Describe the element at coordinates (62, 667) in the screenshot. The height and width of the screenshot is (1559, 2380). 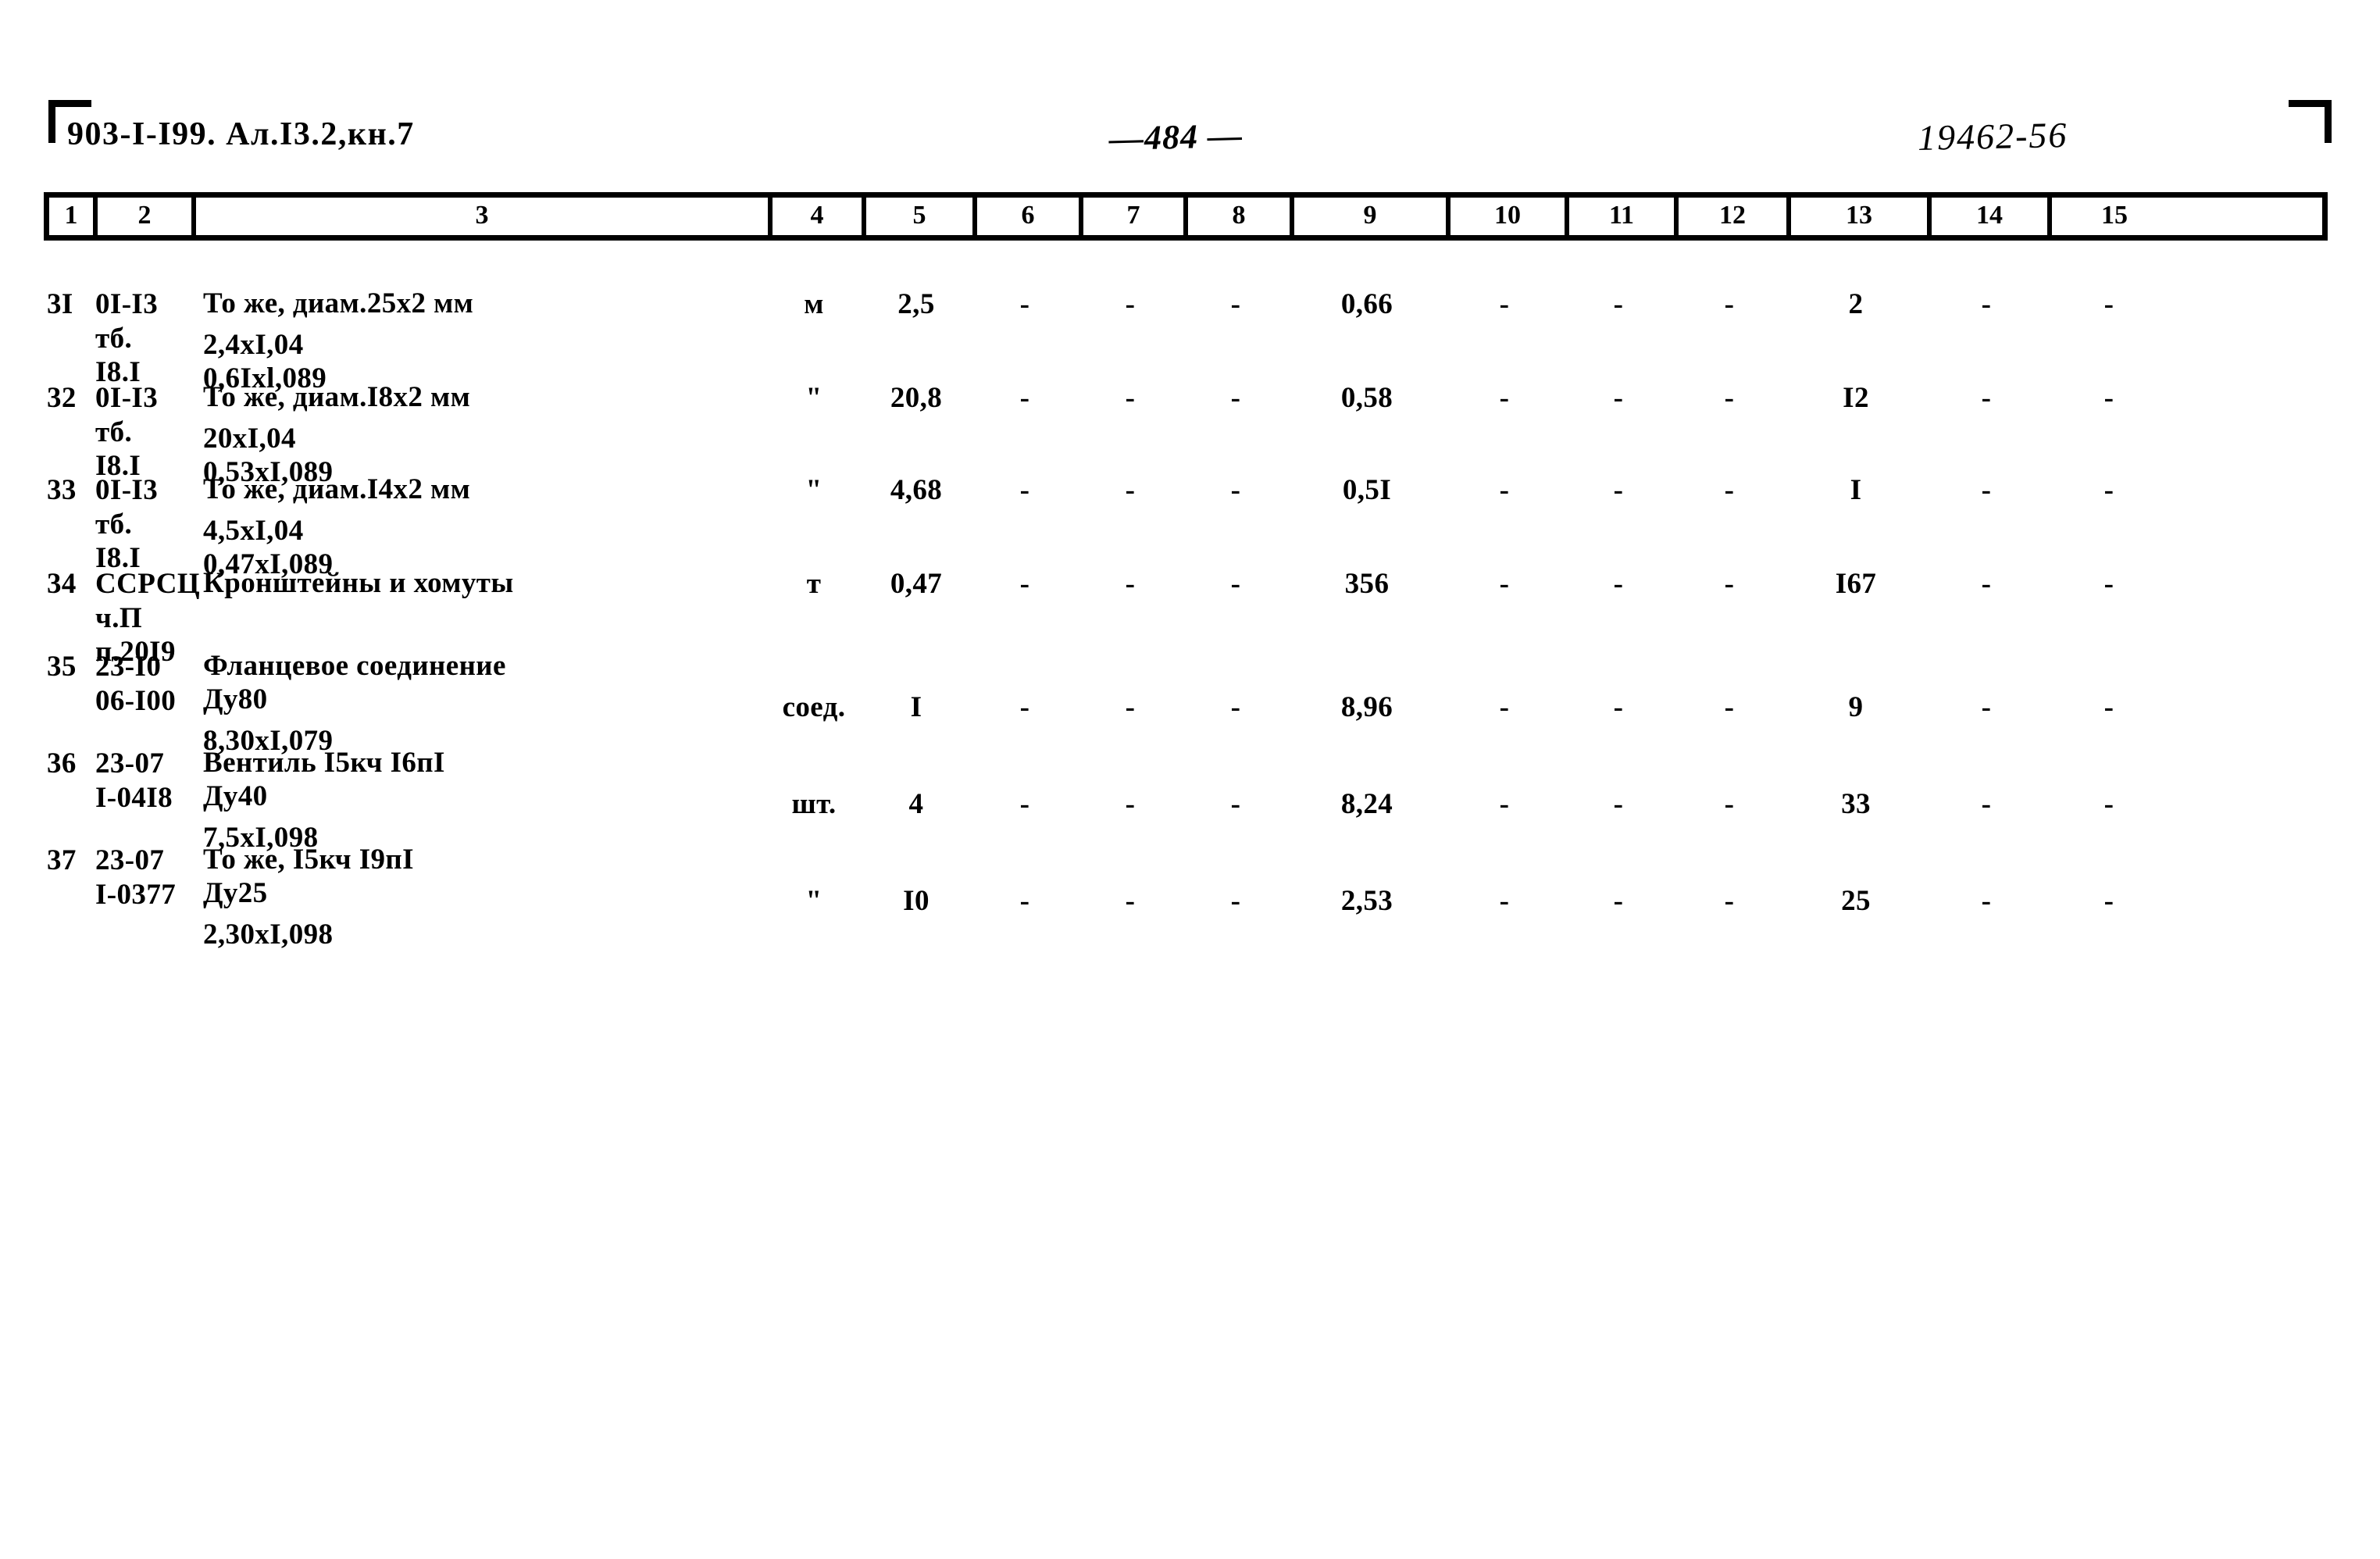
I see `row-number: 35` at that location.